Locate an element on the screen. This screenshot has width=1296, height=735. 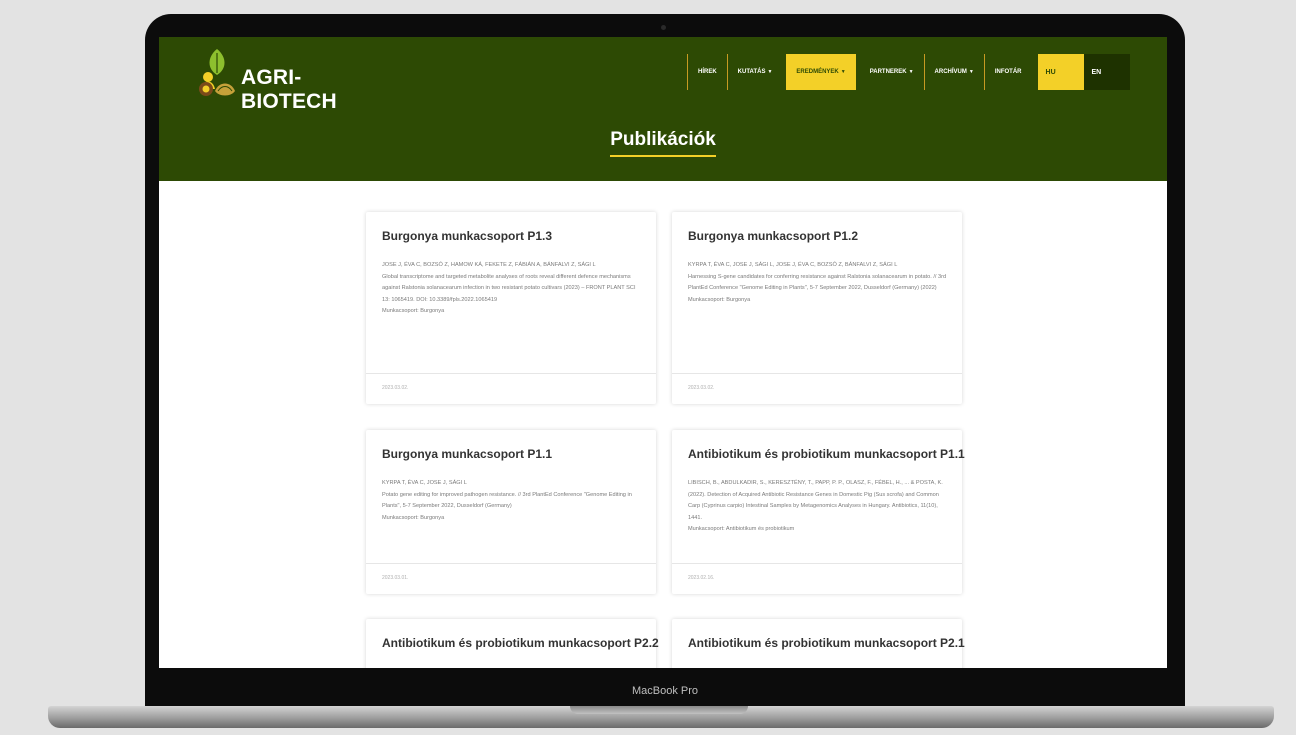
card-date: 2023.02.16. is located at coordinates (701, 578).